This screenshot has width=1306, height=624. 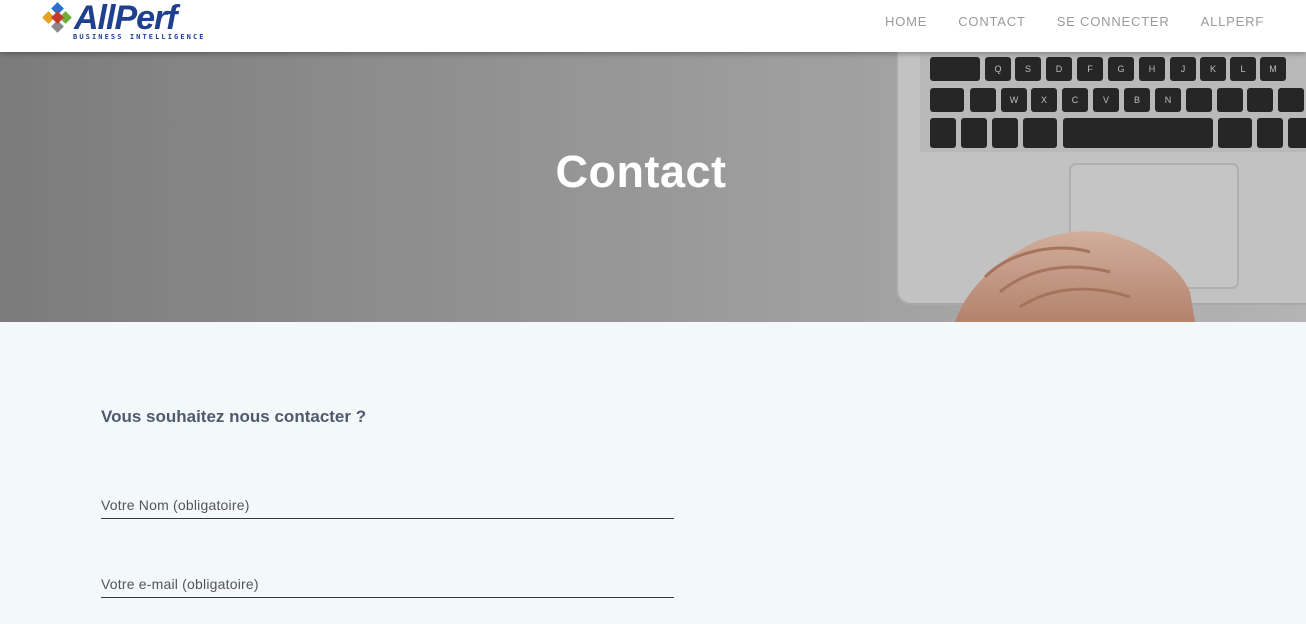 I want to click on allperf-logo: AllPerf BUSINESS INTELLIGENCE, so click(x=125, y=21).